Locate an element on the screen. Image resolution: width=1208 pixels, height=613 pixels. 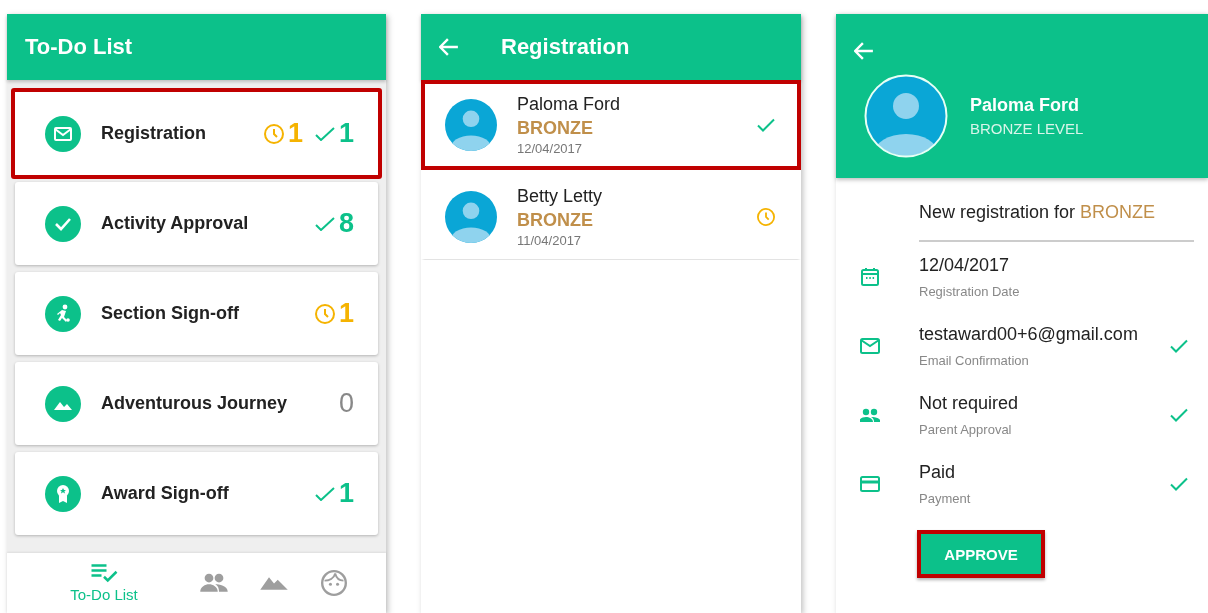
mountain-icon is located at coordinates (274, 583).